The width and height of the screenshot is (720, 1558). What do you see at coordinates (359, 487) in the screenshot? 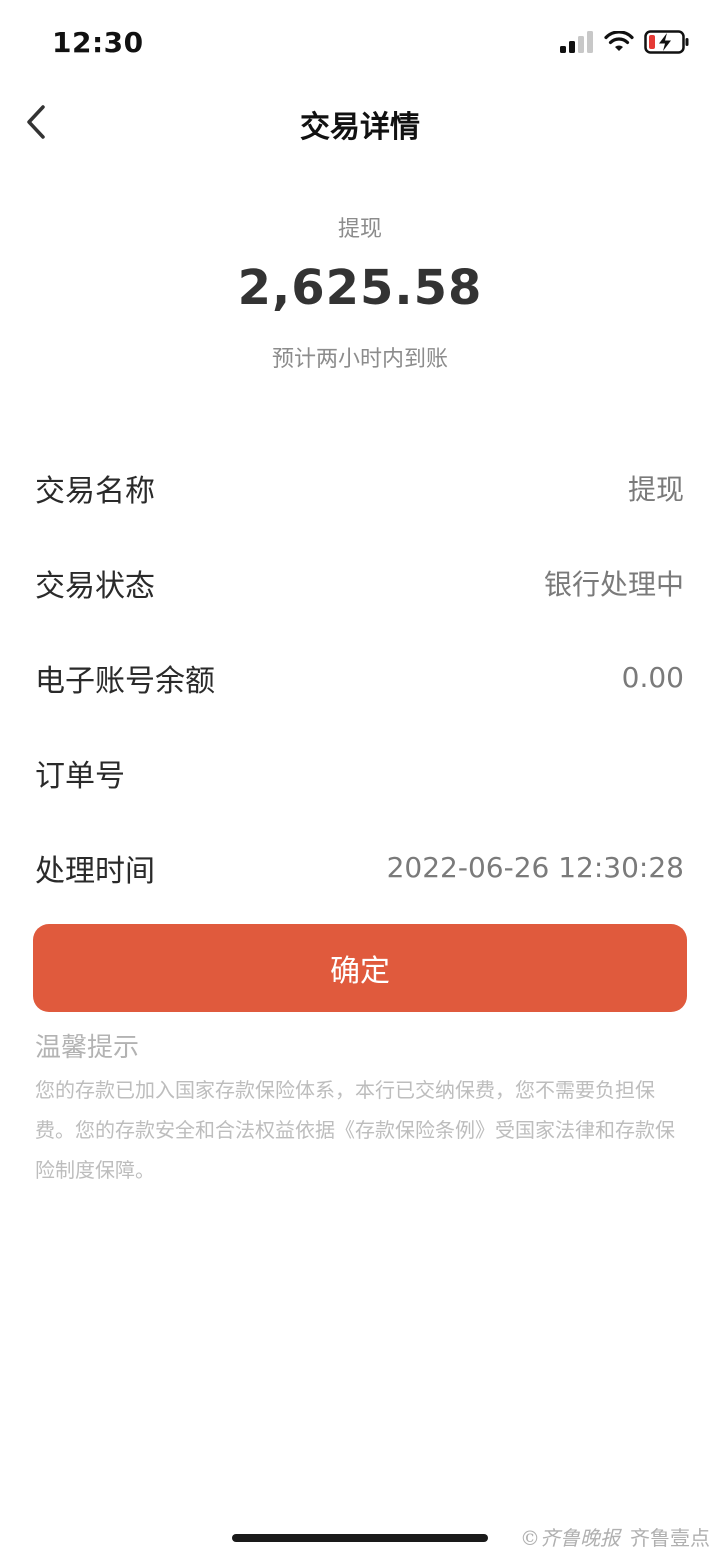
I see `detail-row-transaction-name: 交易名称 提现` at bounding box center [359, 487].